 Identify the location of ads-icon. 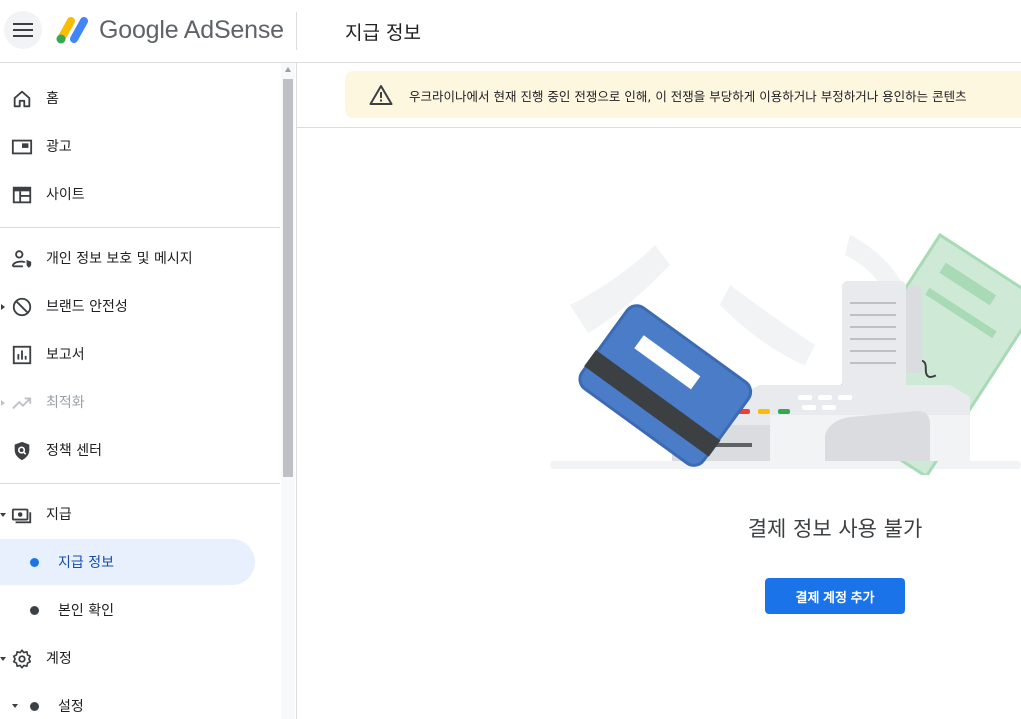
(22, 147).